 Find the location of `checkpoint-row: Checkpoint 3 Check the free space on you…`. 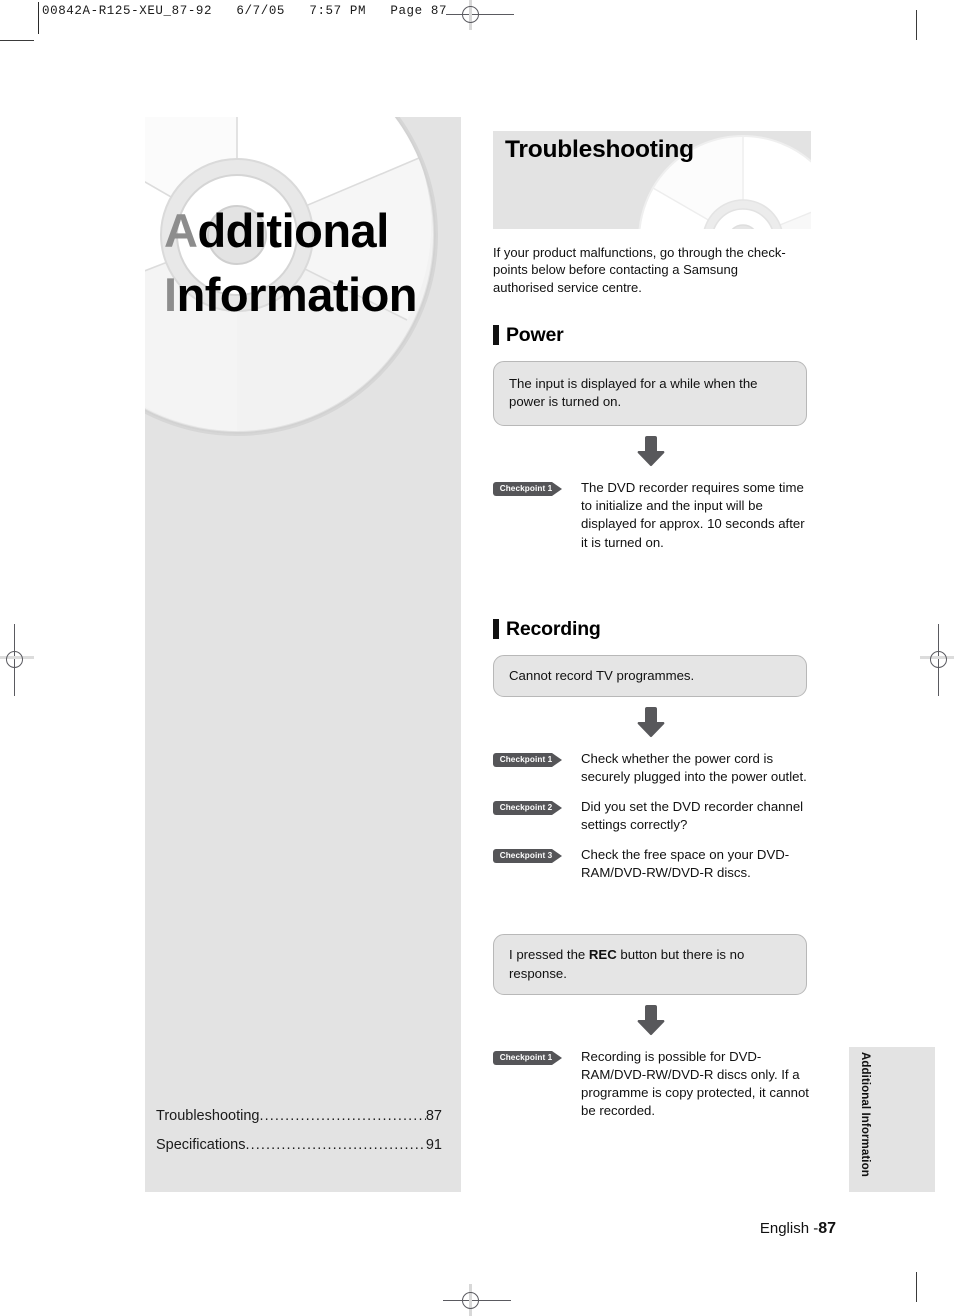

checkpoint-row: Checkpoint 3 Check the free space on you… is located at coordinates (652, 864).